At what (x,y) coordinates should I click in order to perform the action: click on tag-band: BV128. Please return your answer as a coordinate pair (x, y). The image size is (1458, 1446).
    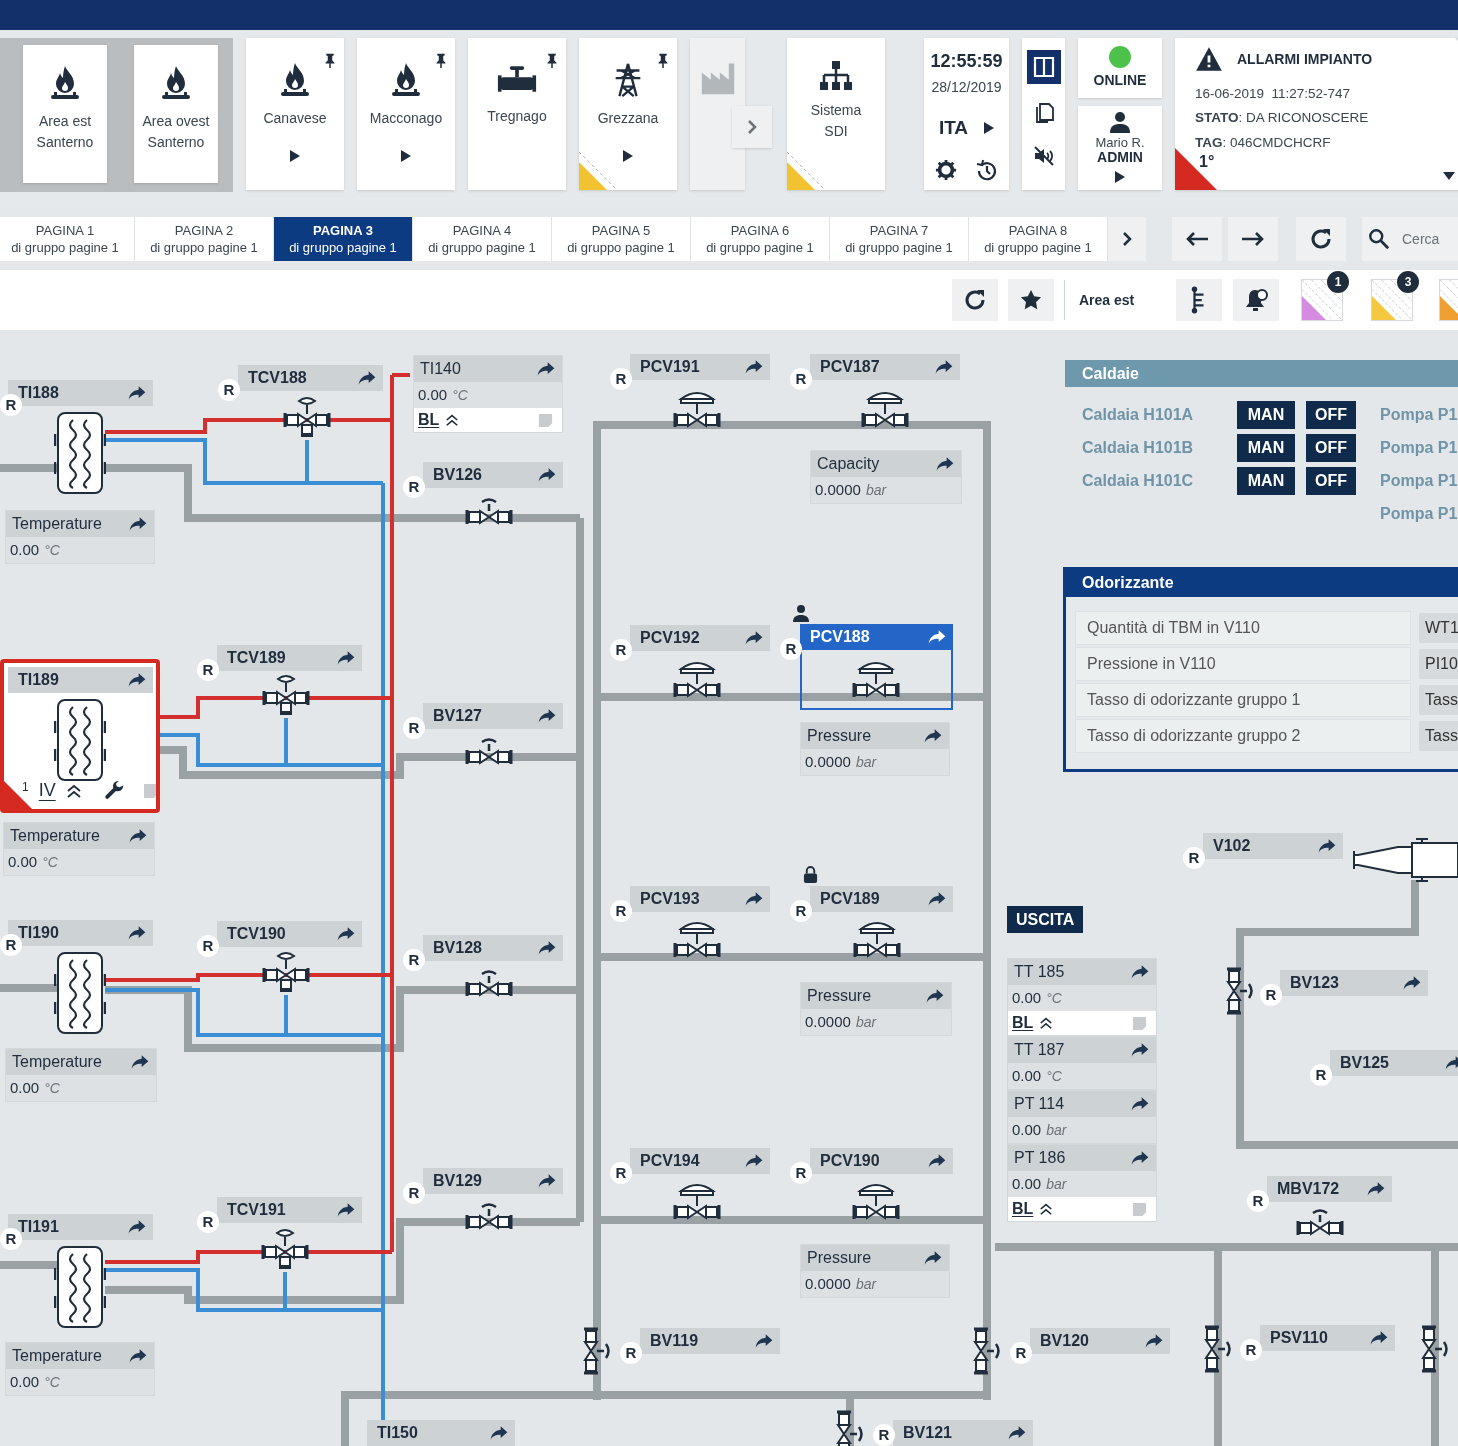
    Looking at the image, I should click on (493, 948).